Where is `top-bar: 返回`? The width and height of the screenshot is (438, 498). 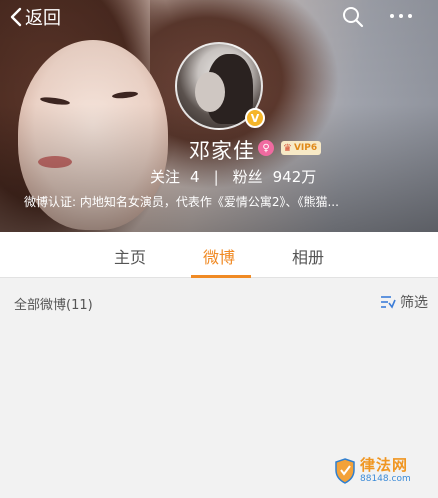
top-bar: 返回 is located at coordinates (219, 17).